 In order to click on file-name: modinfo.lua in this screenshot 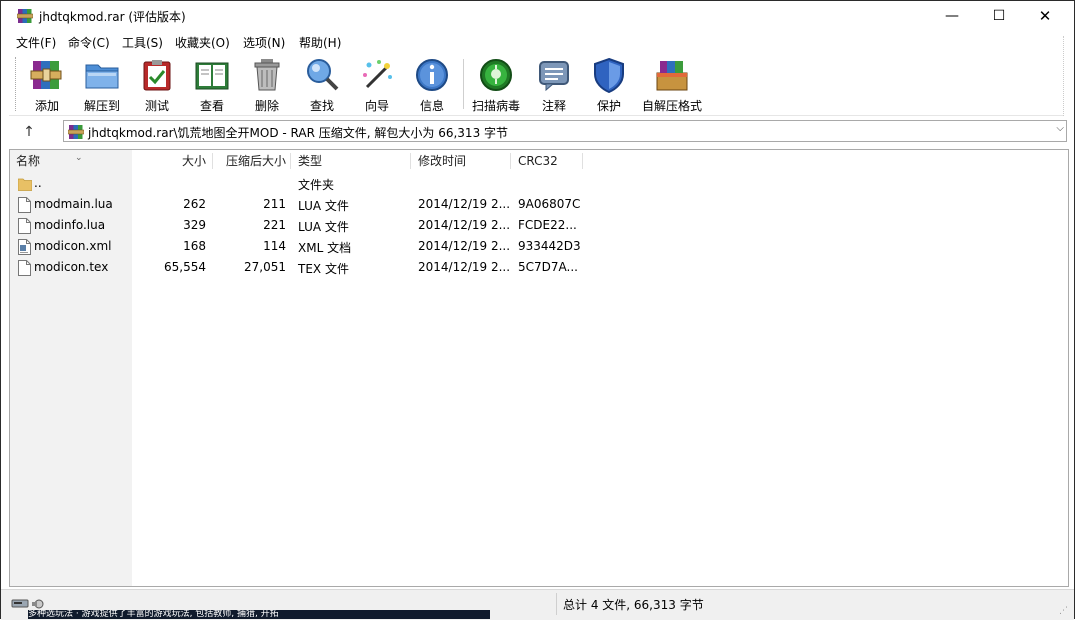, I will do `click(70, 225)`.